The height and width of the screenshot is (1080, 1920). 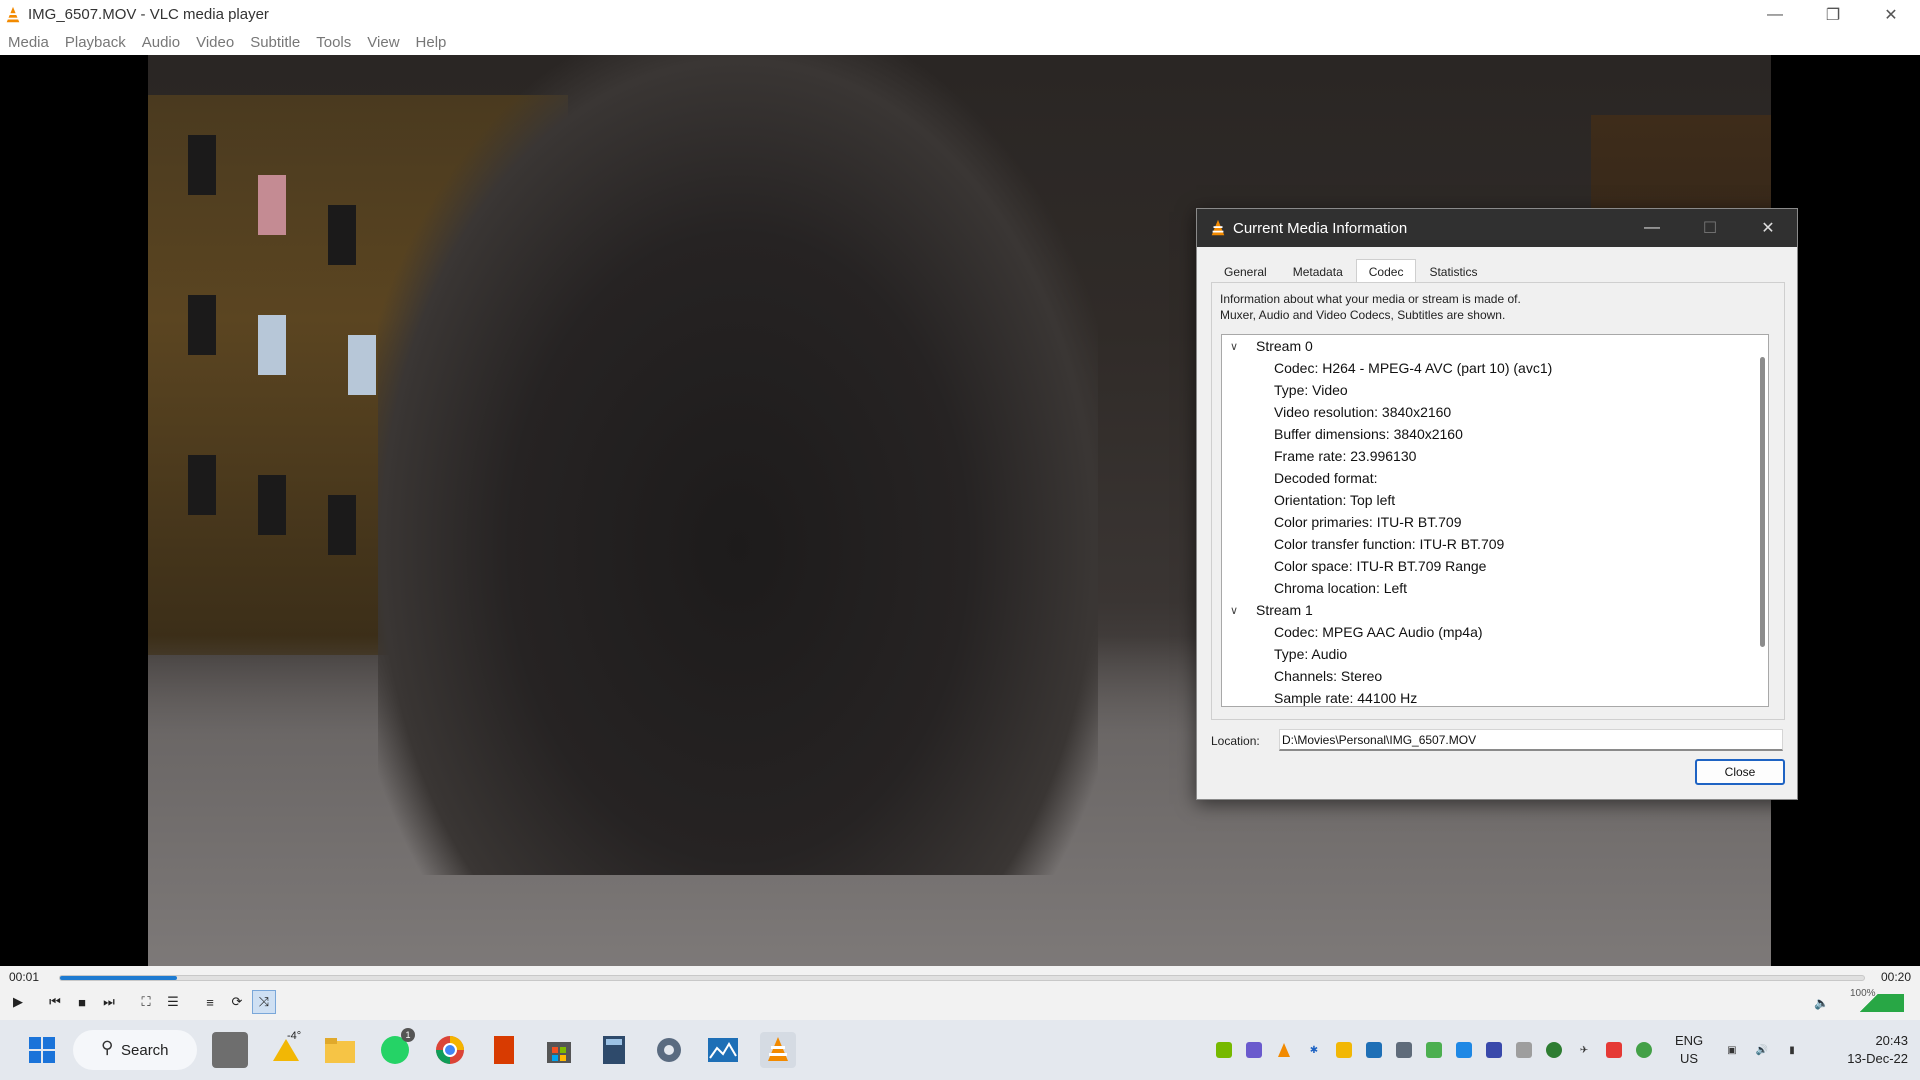 I want to click on tree-item-stream-1: ∨ Stream 1, so click(x=1267, y=610).